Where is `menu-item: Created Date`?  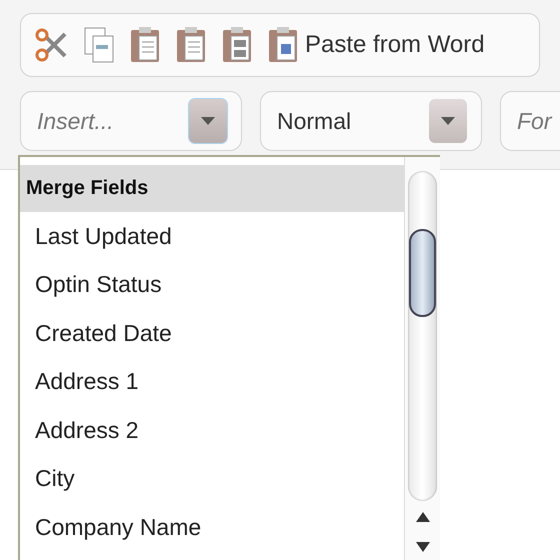
menu-item: Created Date is located at coordinates (212, 333).